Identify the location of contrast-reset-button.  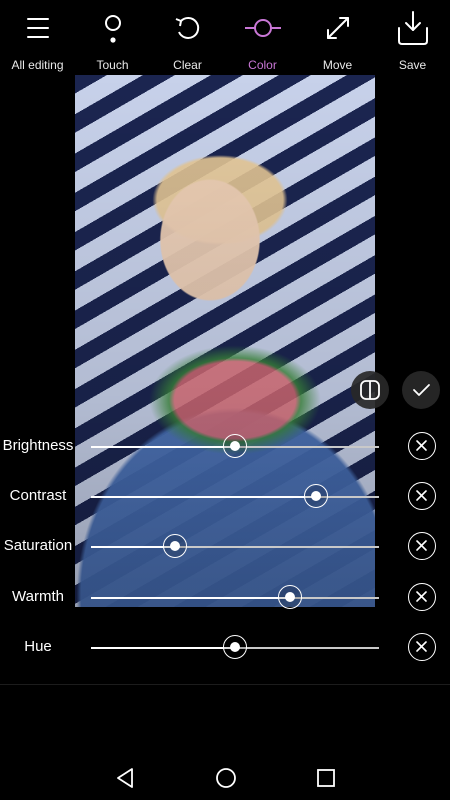
(422, 496).